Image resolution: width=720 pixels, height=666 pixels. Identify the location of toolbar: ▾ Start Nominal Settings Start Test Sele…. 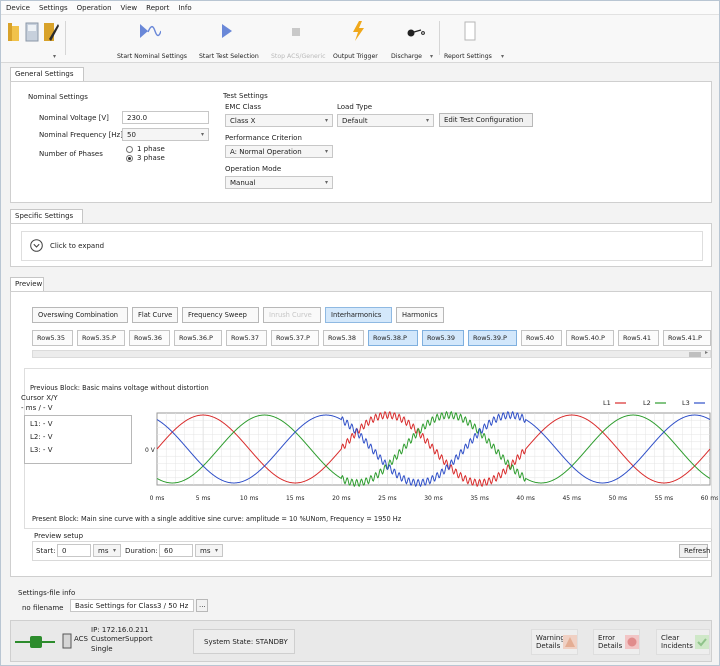
(360, 39).